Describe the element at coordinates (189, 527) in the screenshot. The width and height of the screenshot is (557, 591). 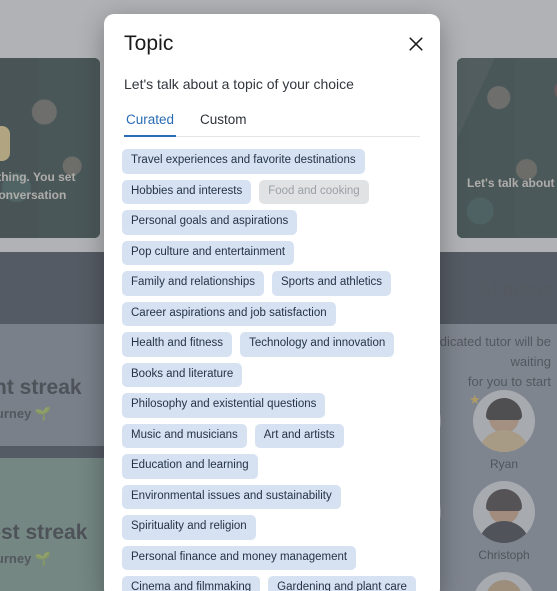
I see `topic-chip: Spirituality and religion` at that location.